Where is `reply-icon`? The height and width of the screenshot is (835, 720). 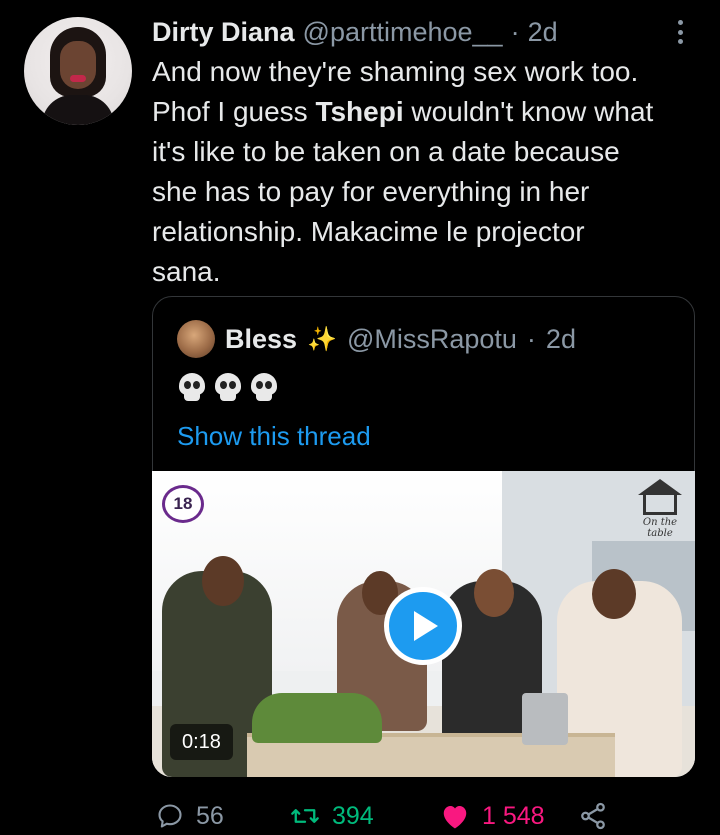
reply-icon is located at coordinates (170, 816).